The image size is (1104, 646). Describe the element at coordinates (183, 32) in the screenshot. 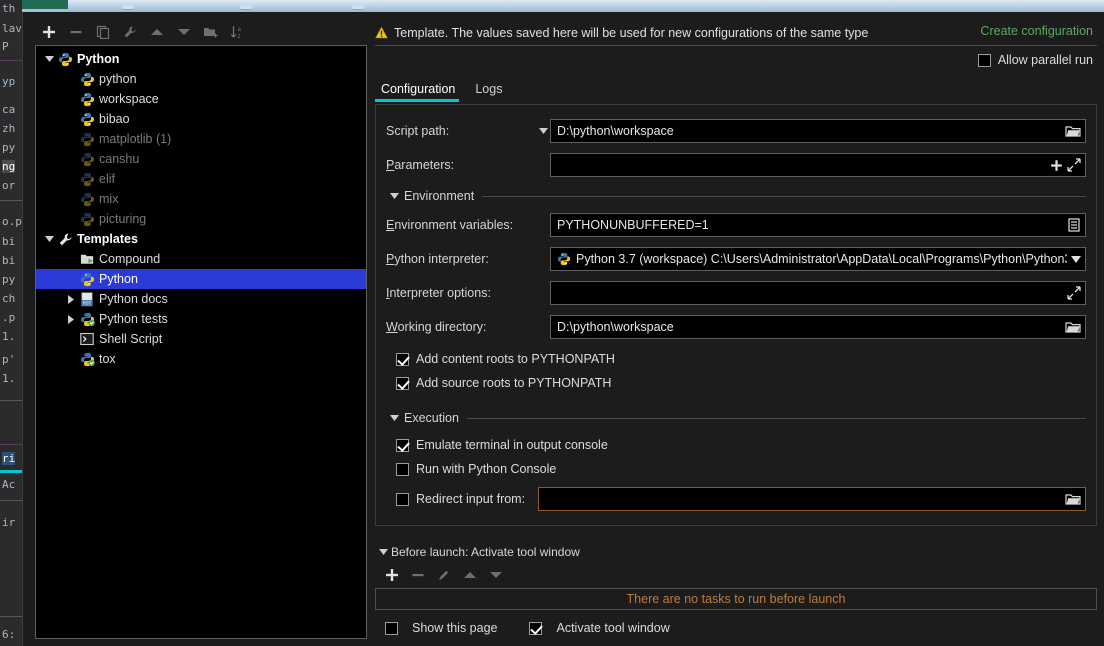

I see `move-down-button` at that location.